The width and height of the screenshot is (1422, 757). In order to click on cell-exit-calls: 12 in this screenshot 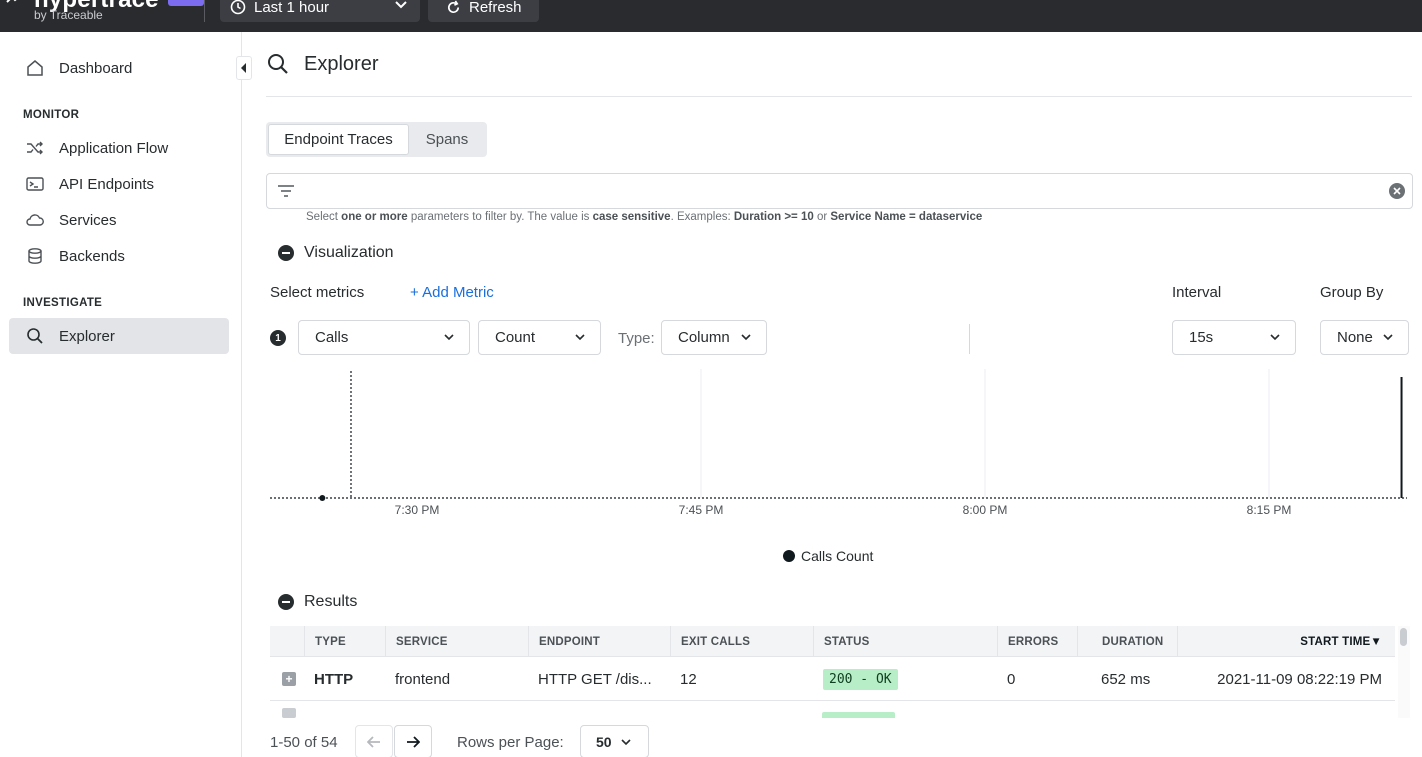, I will do `click(688, 679)`.